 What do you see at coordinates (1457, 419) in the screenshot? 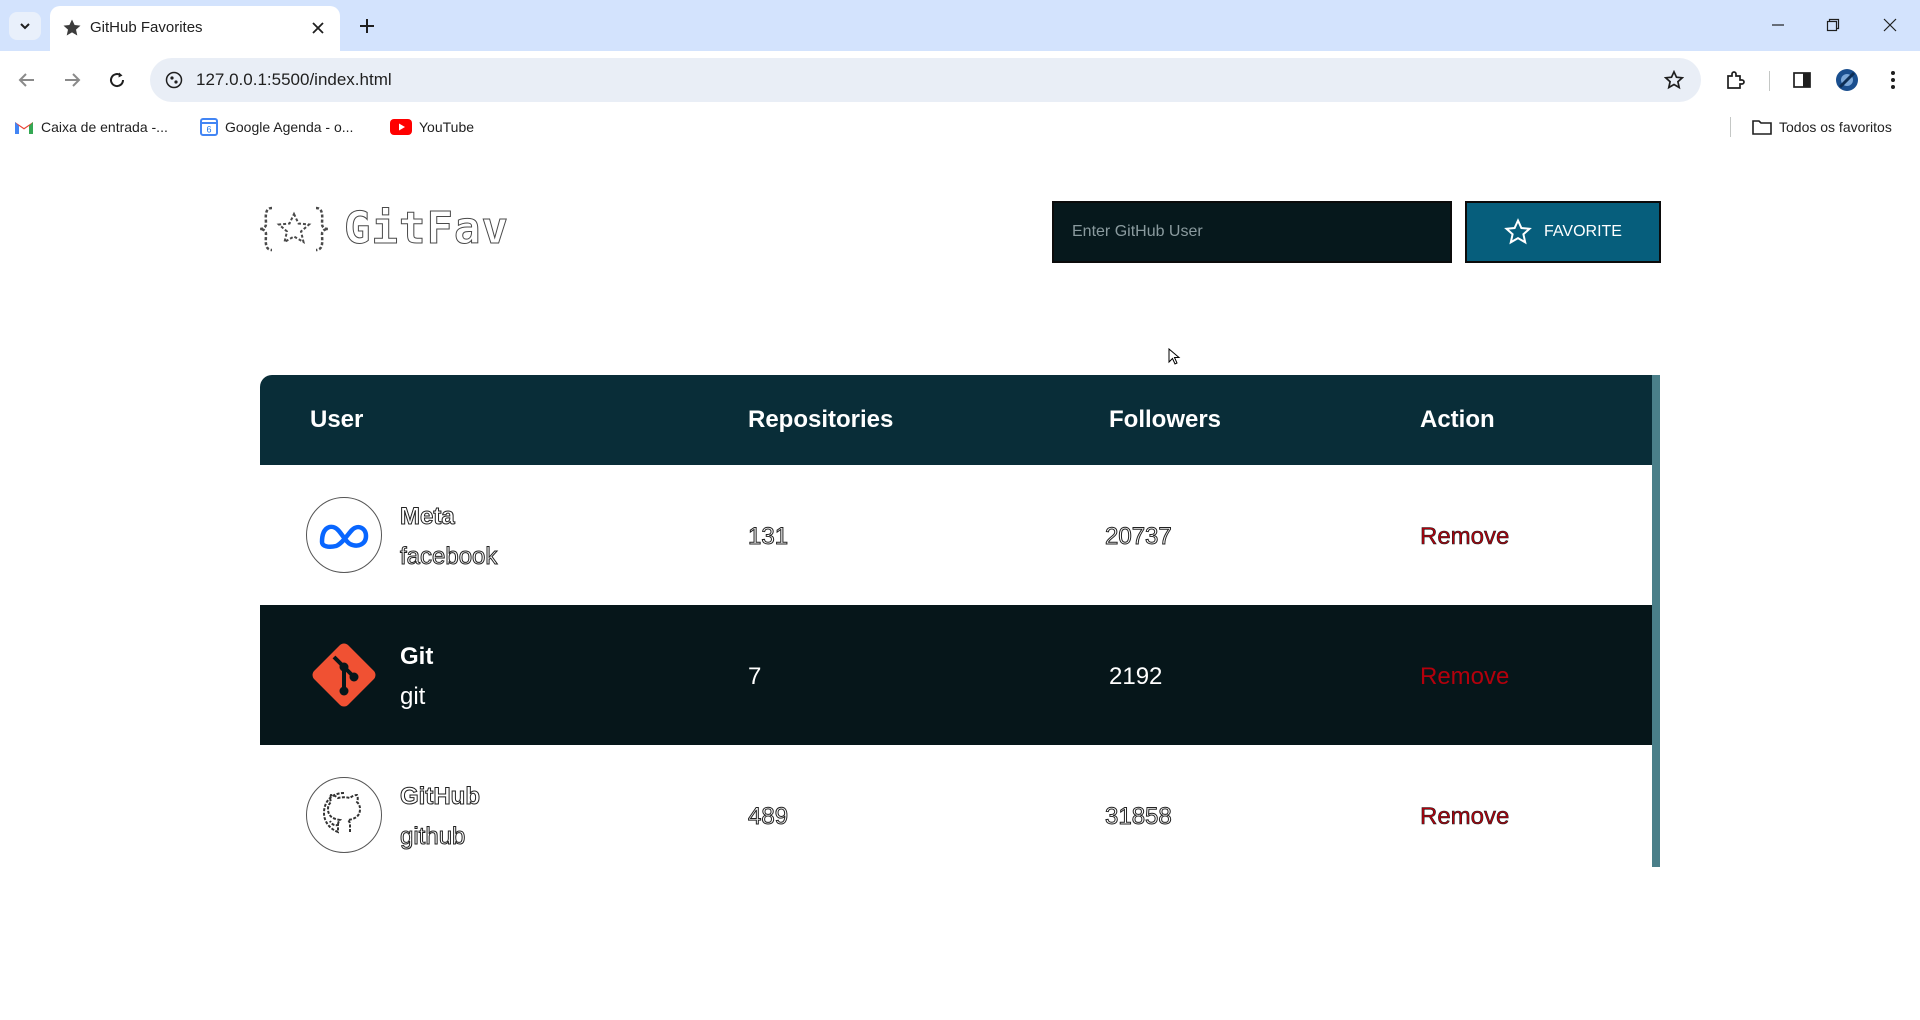
I see `column-header-action: Action` at bounding box center [1457, 419].